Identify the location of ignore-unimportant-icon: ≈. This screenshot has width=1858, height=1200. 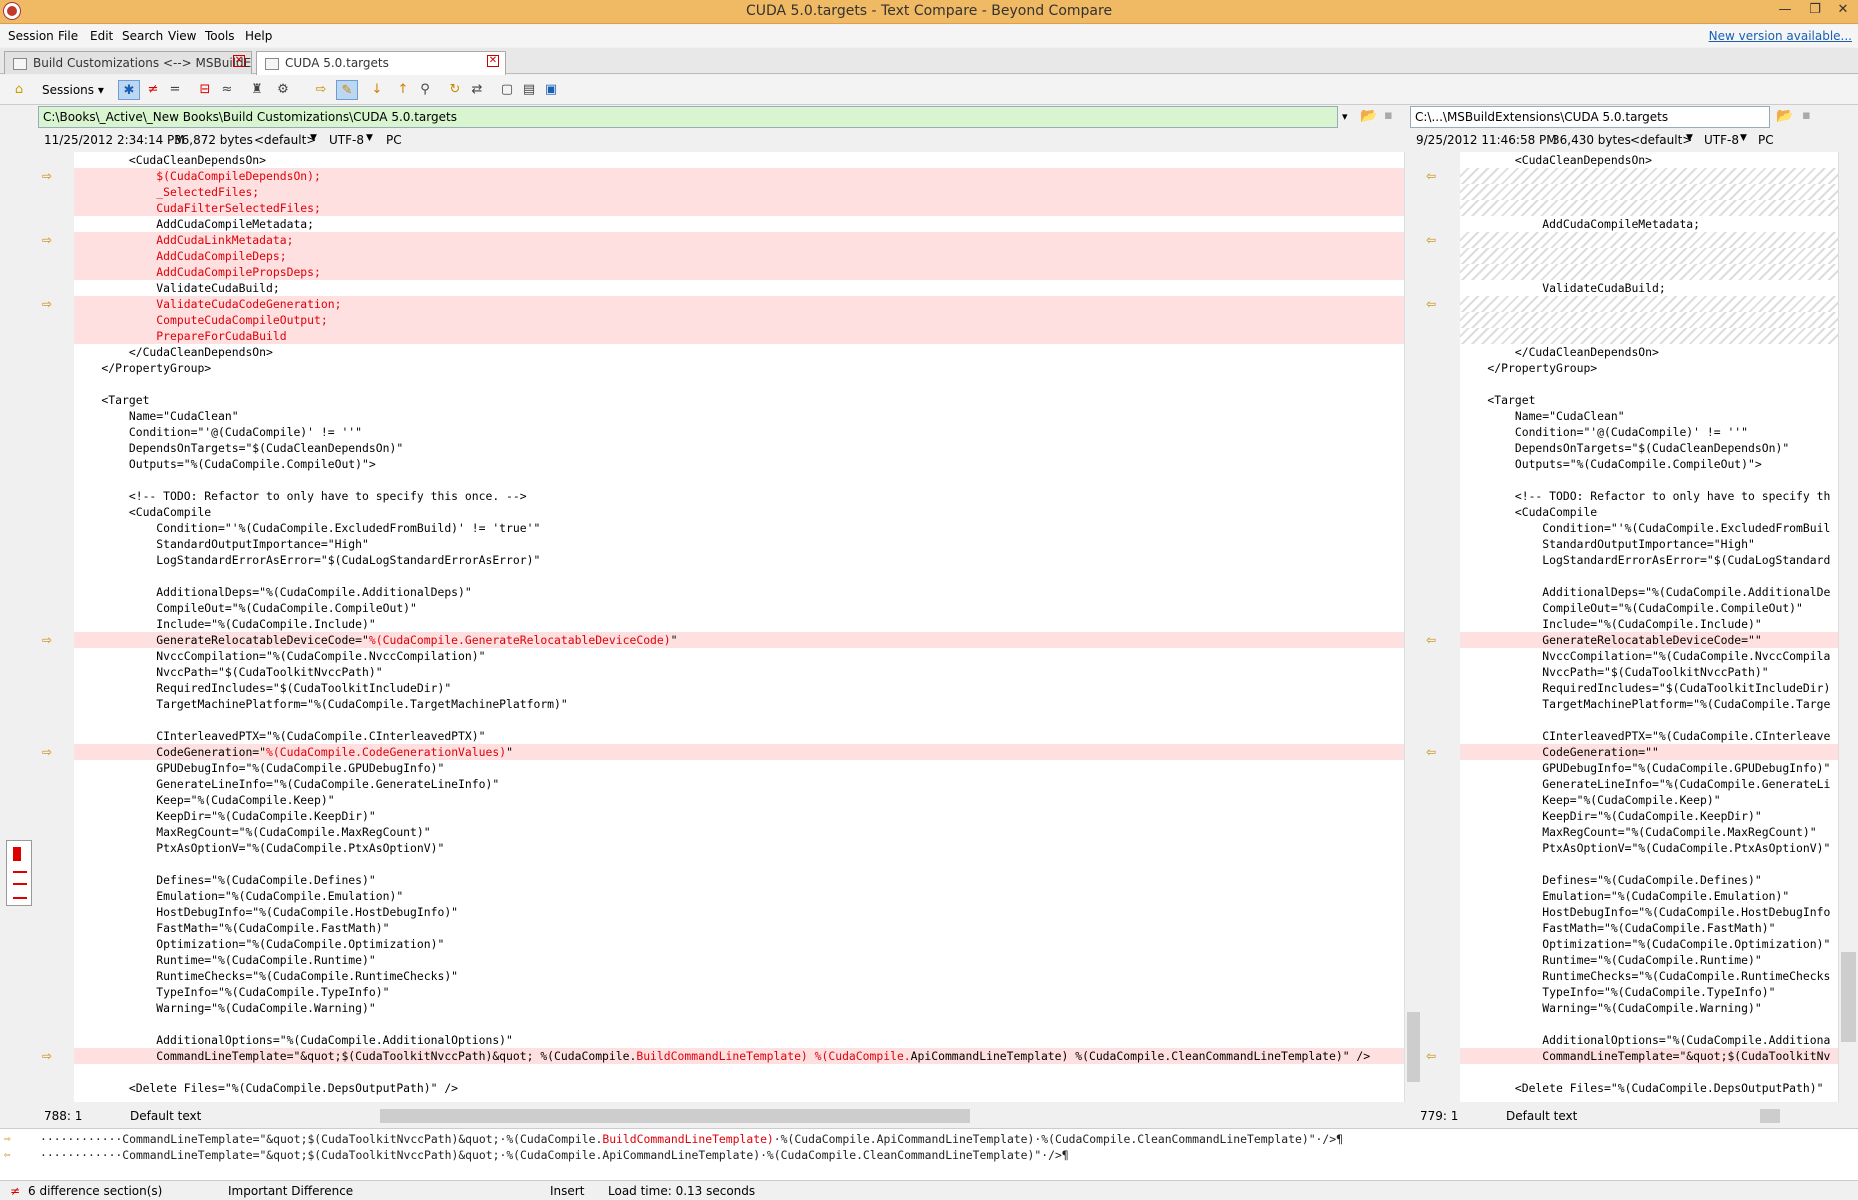
(227, 90).